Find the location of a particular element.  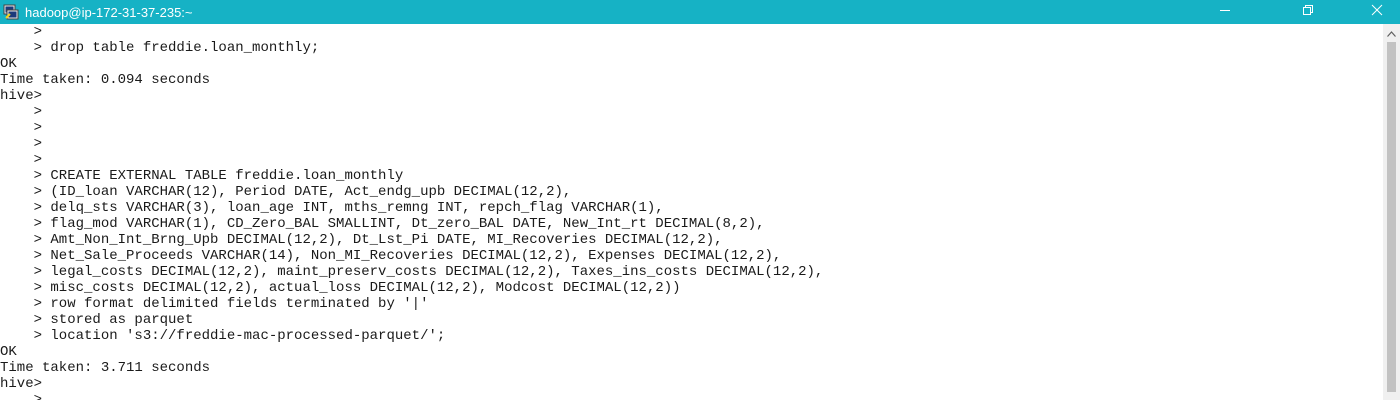

minimize-icon is located at coordinates (1225, 12).